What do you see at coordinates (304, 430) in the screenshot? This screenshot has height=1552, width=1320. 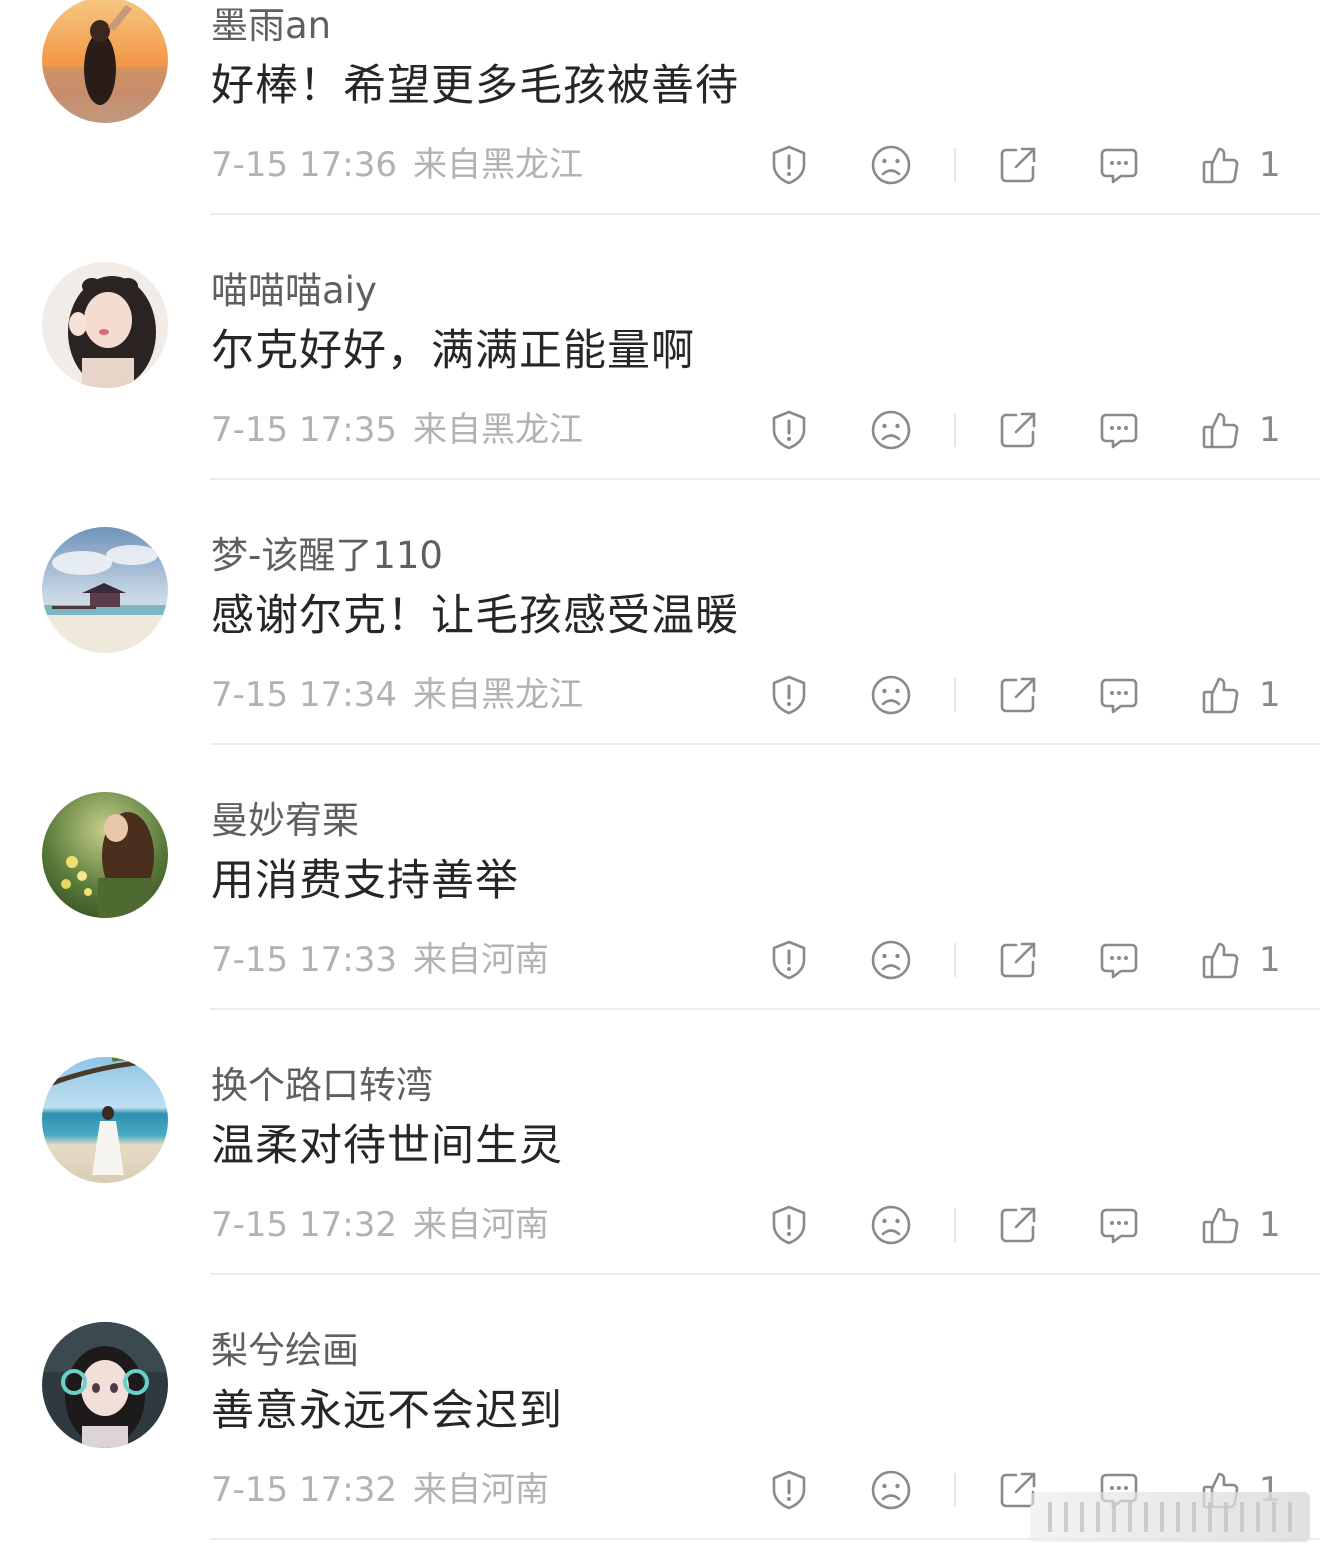 I see `comment-time: 7-15 17:35` at bounding box center [304, 430].